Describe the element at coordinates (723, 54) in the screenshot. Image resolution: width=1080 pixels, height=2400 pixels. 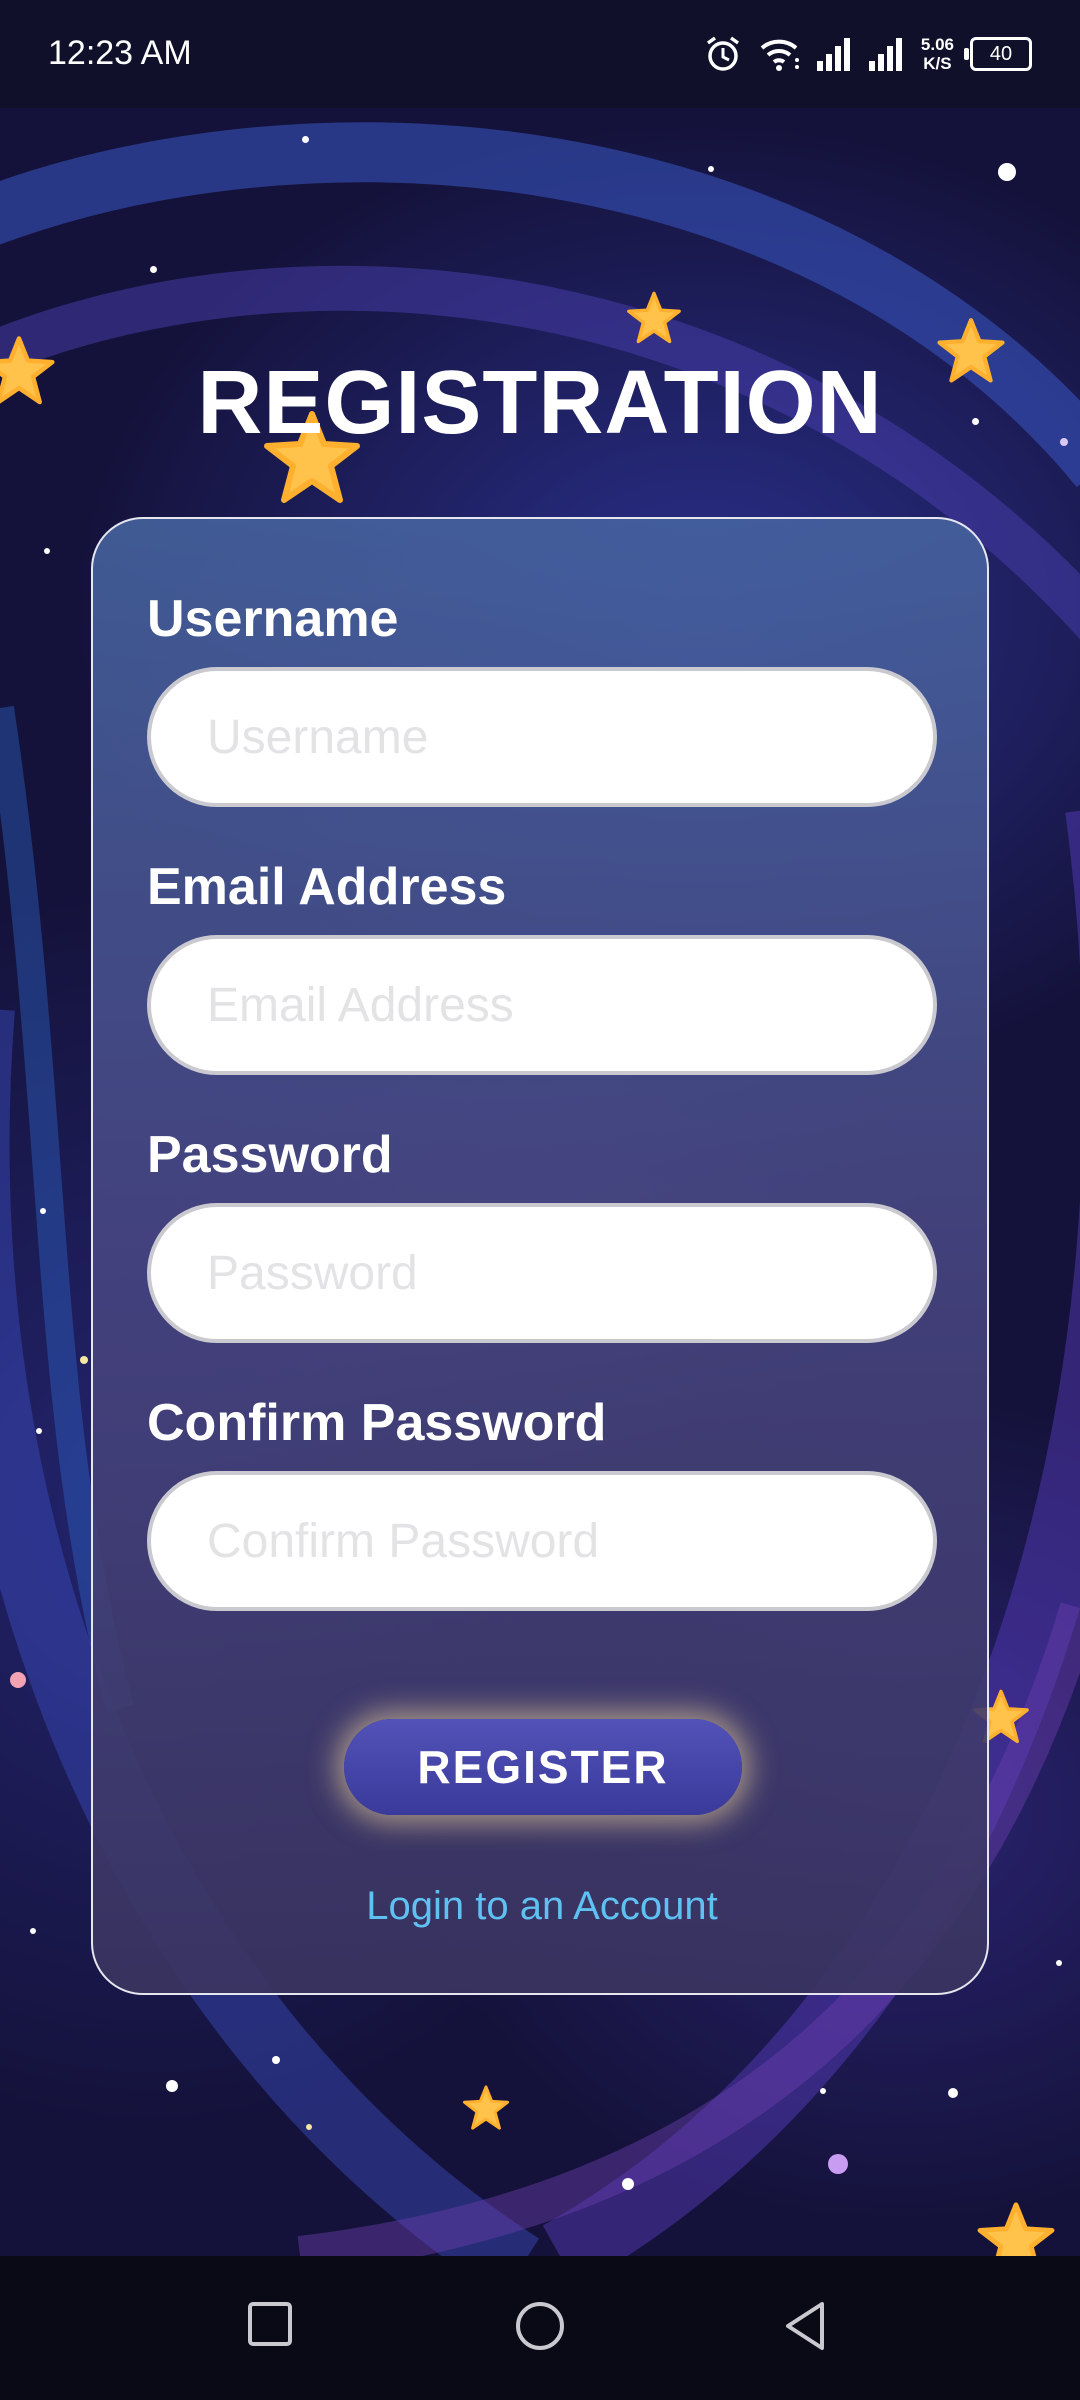
I see `alarm-icon` at that location.